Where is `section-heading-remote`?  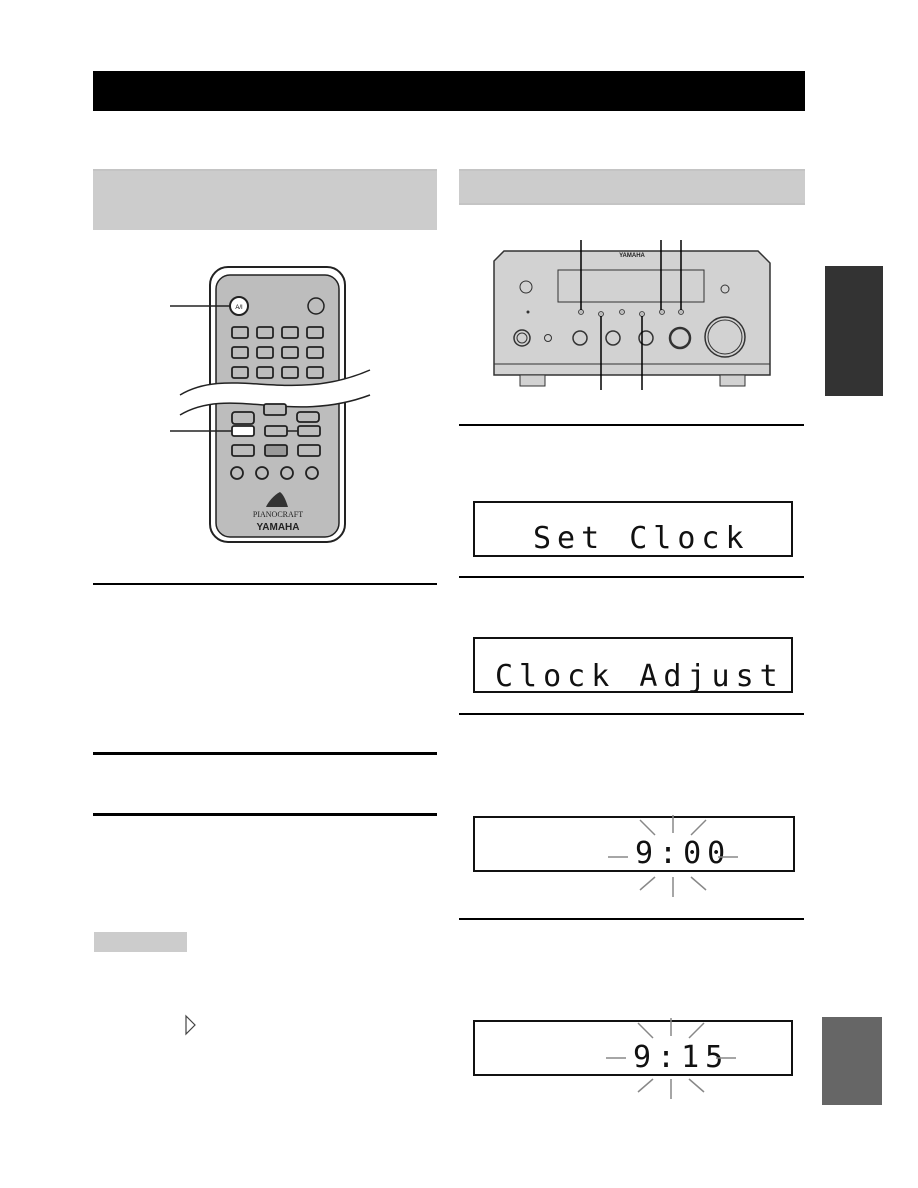
section-heading-remote is located at coordinates (265, 199).